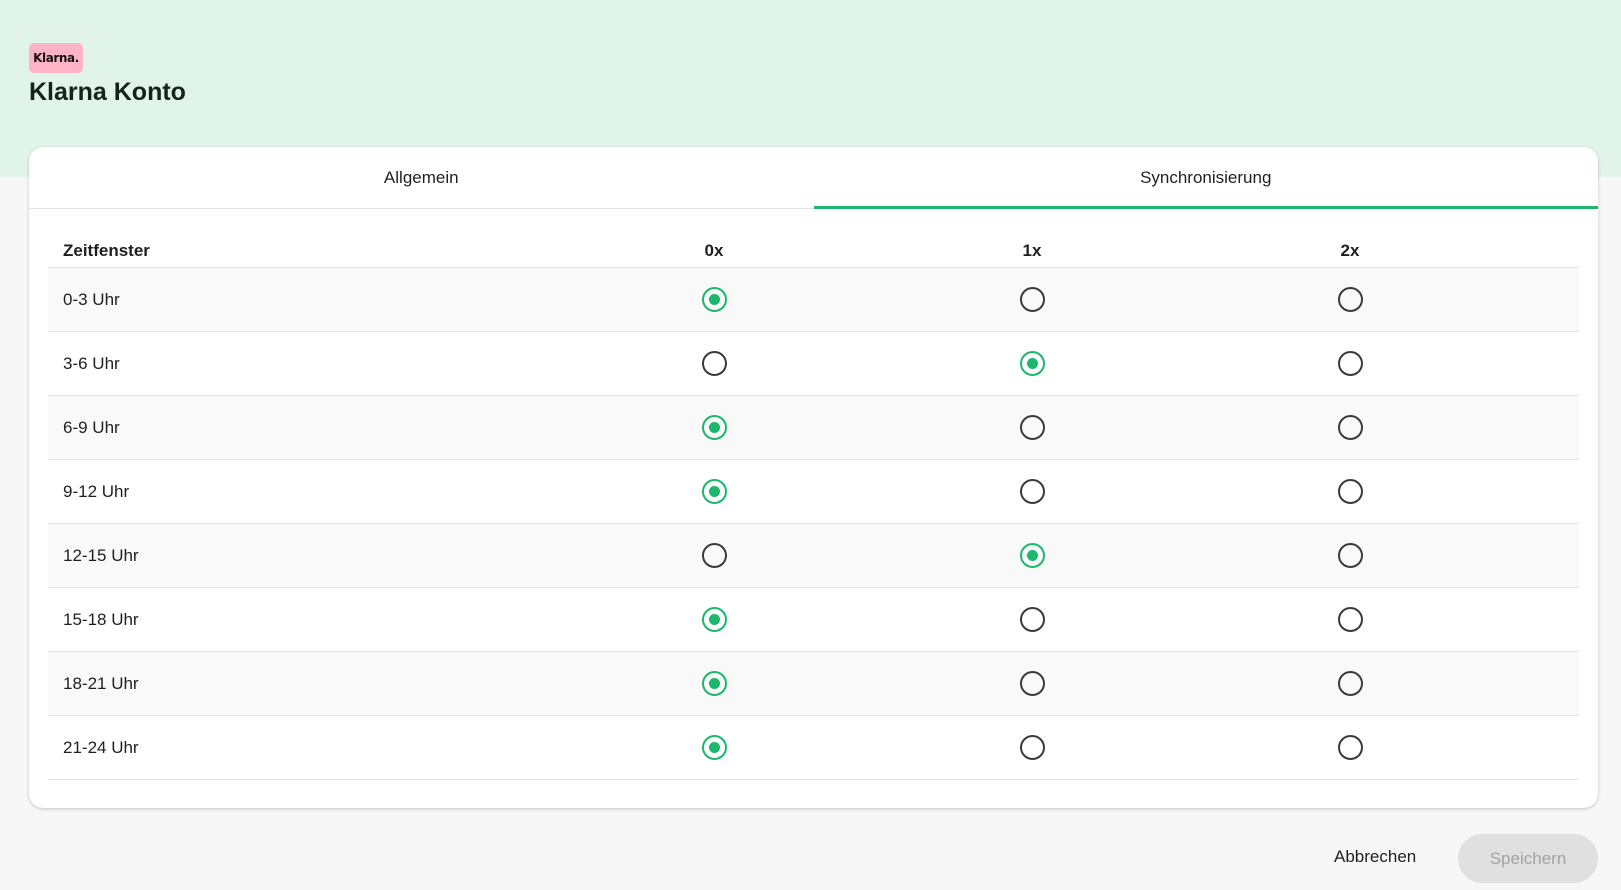 The width and height of the screenshot is (1621, 890). Describe the element at coordinates (91, 427) in the screenshot. I see `time-window-label: 6-9 Uhr` at that location.